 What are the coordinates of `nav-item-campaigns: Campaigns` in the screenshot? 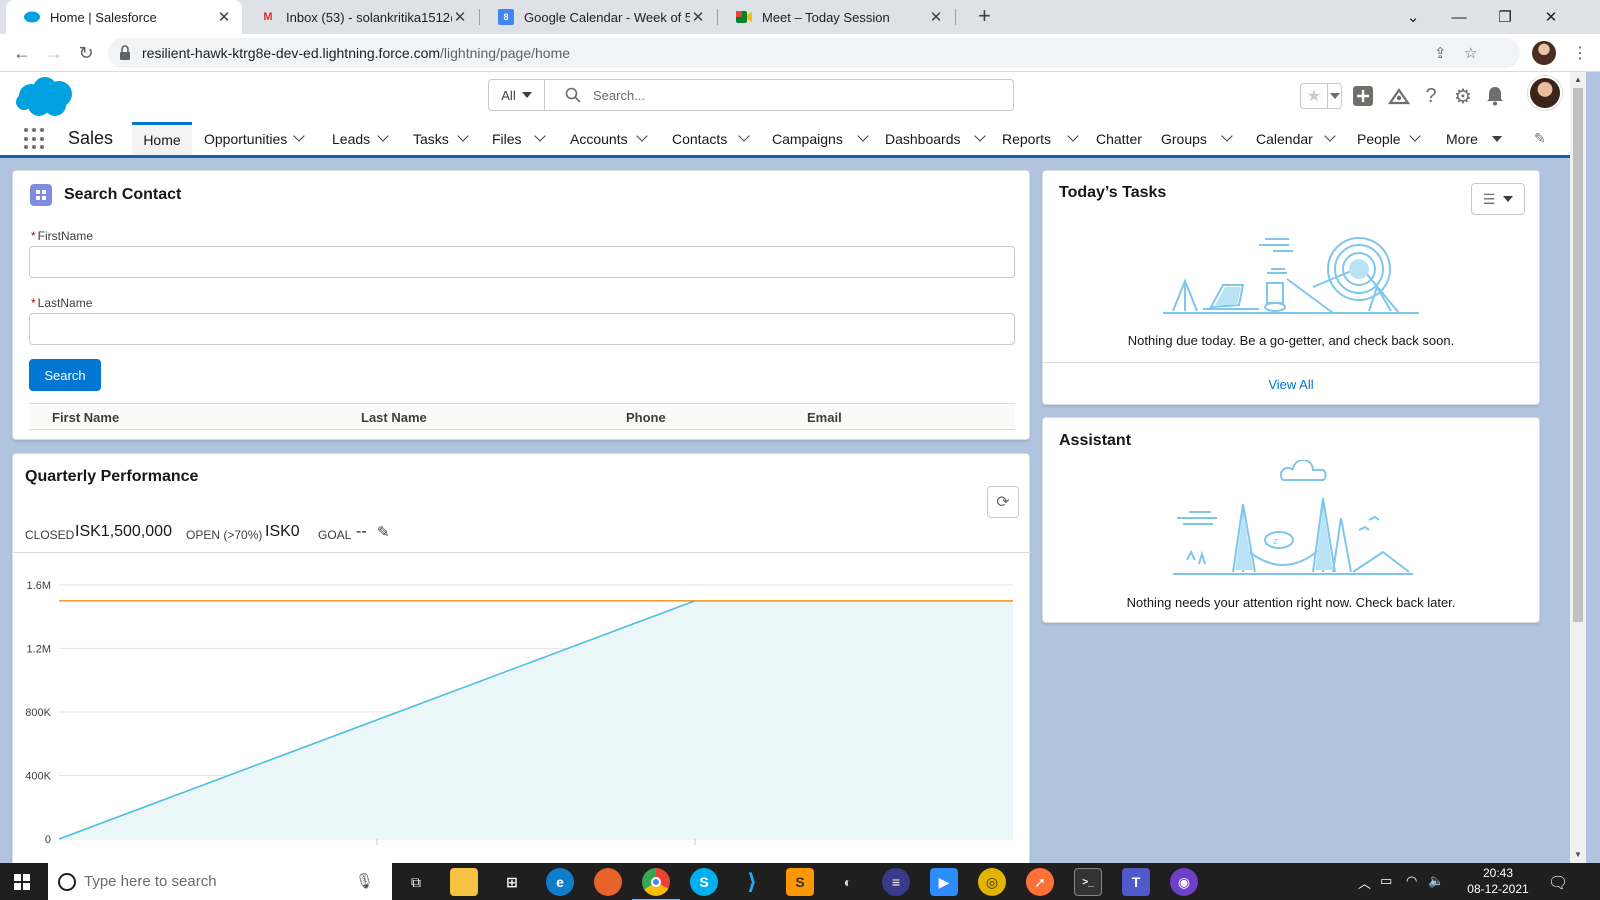 It's located at (820, 138).